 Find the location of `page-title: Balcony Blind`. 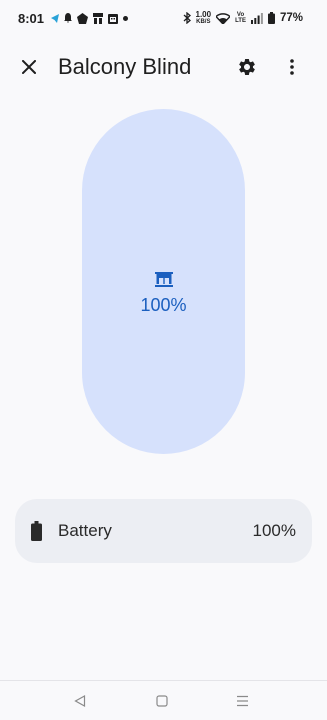

page-title: Balcony Blind is located at coordinates (125, 66).